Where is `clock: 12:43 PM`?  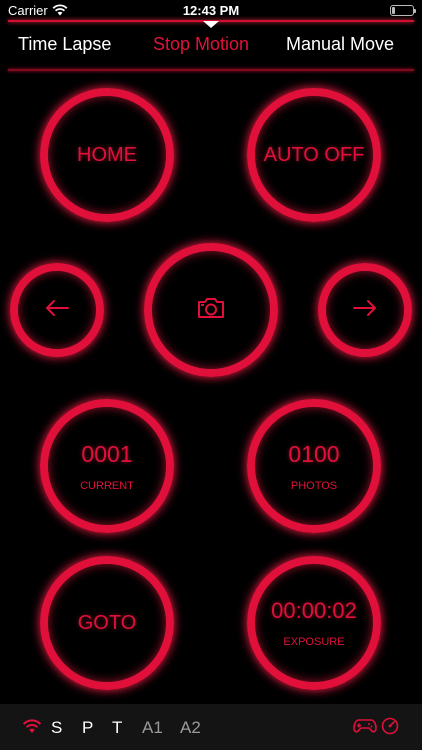
clock: 12:43 PM is located at coordinates (211, 10).